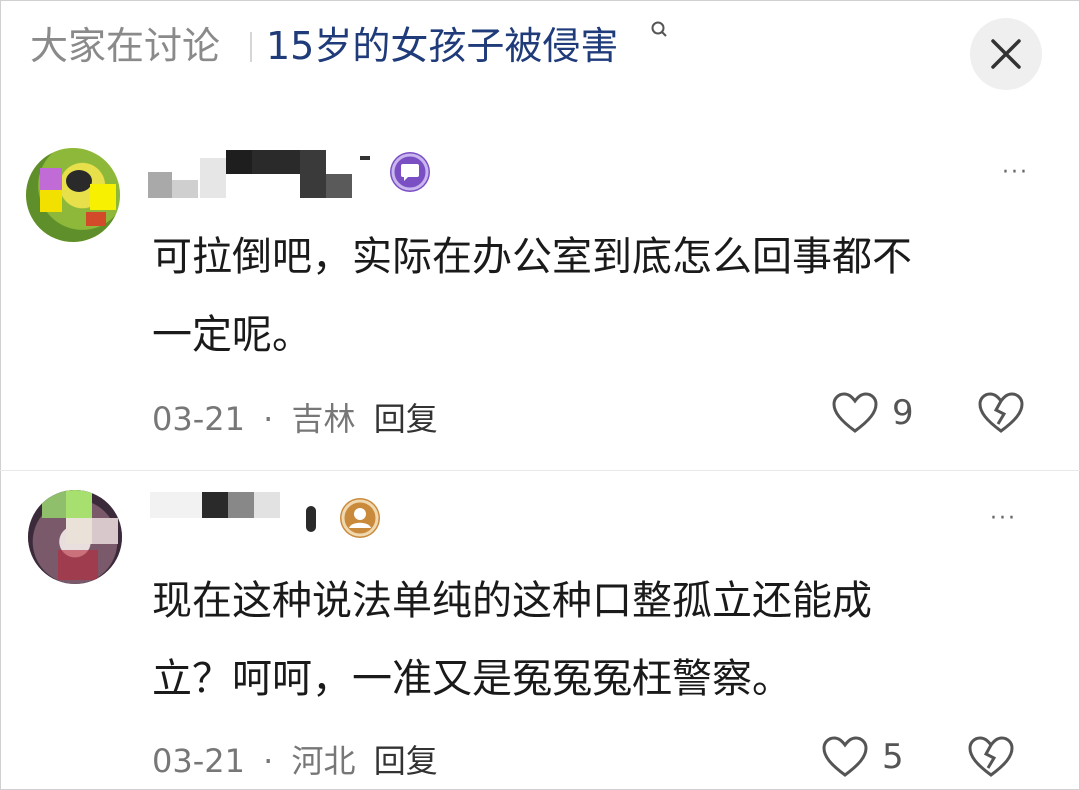  What do you see at coordinates (893, 757) in the screenshot?
I see `like-count: 5` at bounding box center [893, 757].